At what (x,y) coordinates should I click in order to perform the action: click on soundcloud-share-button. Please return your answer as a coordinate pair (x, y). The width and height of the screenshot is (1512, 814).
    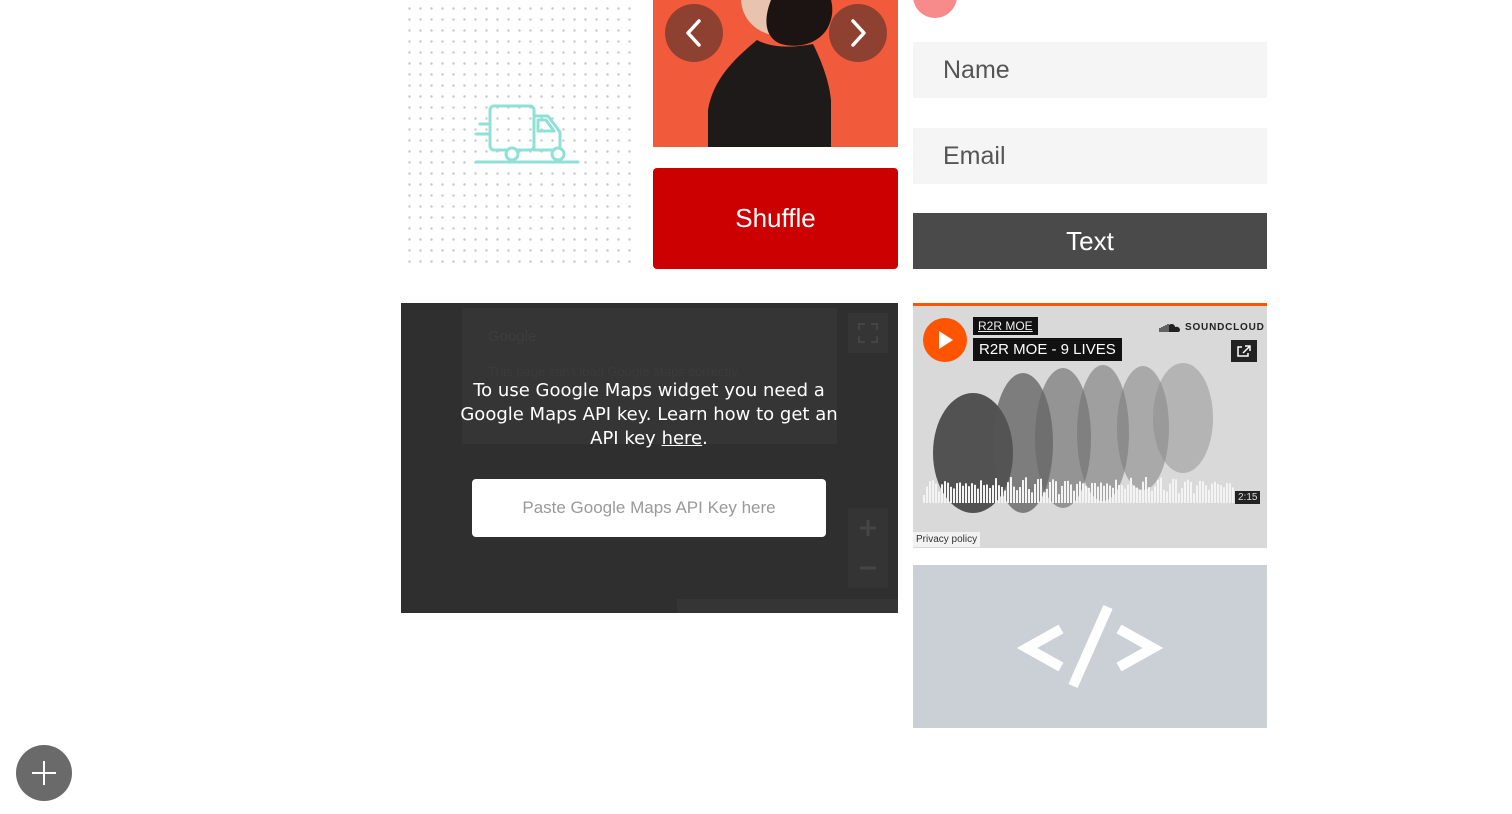
    Looking at the image, I should click on (1244, 351).